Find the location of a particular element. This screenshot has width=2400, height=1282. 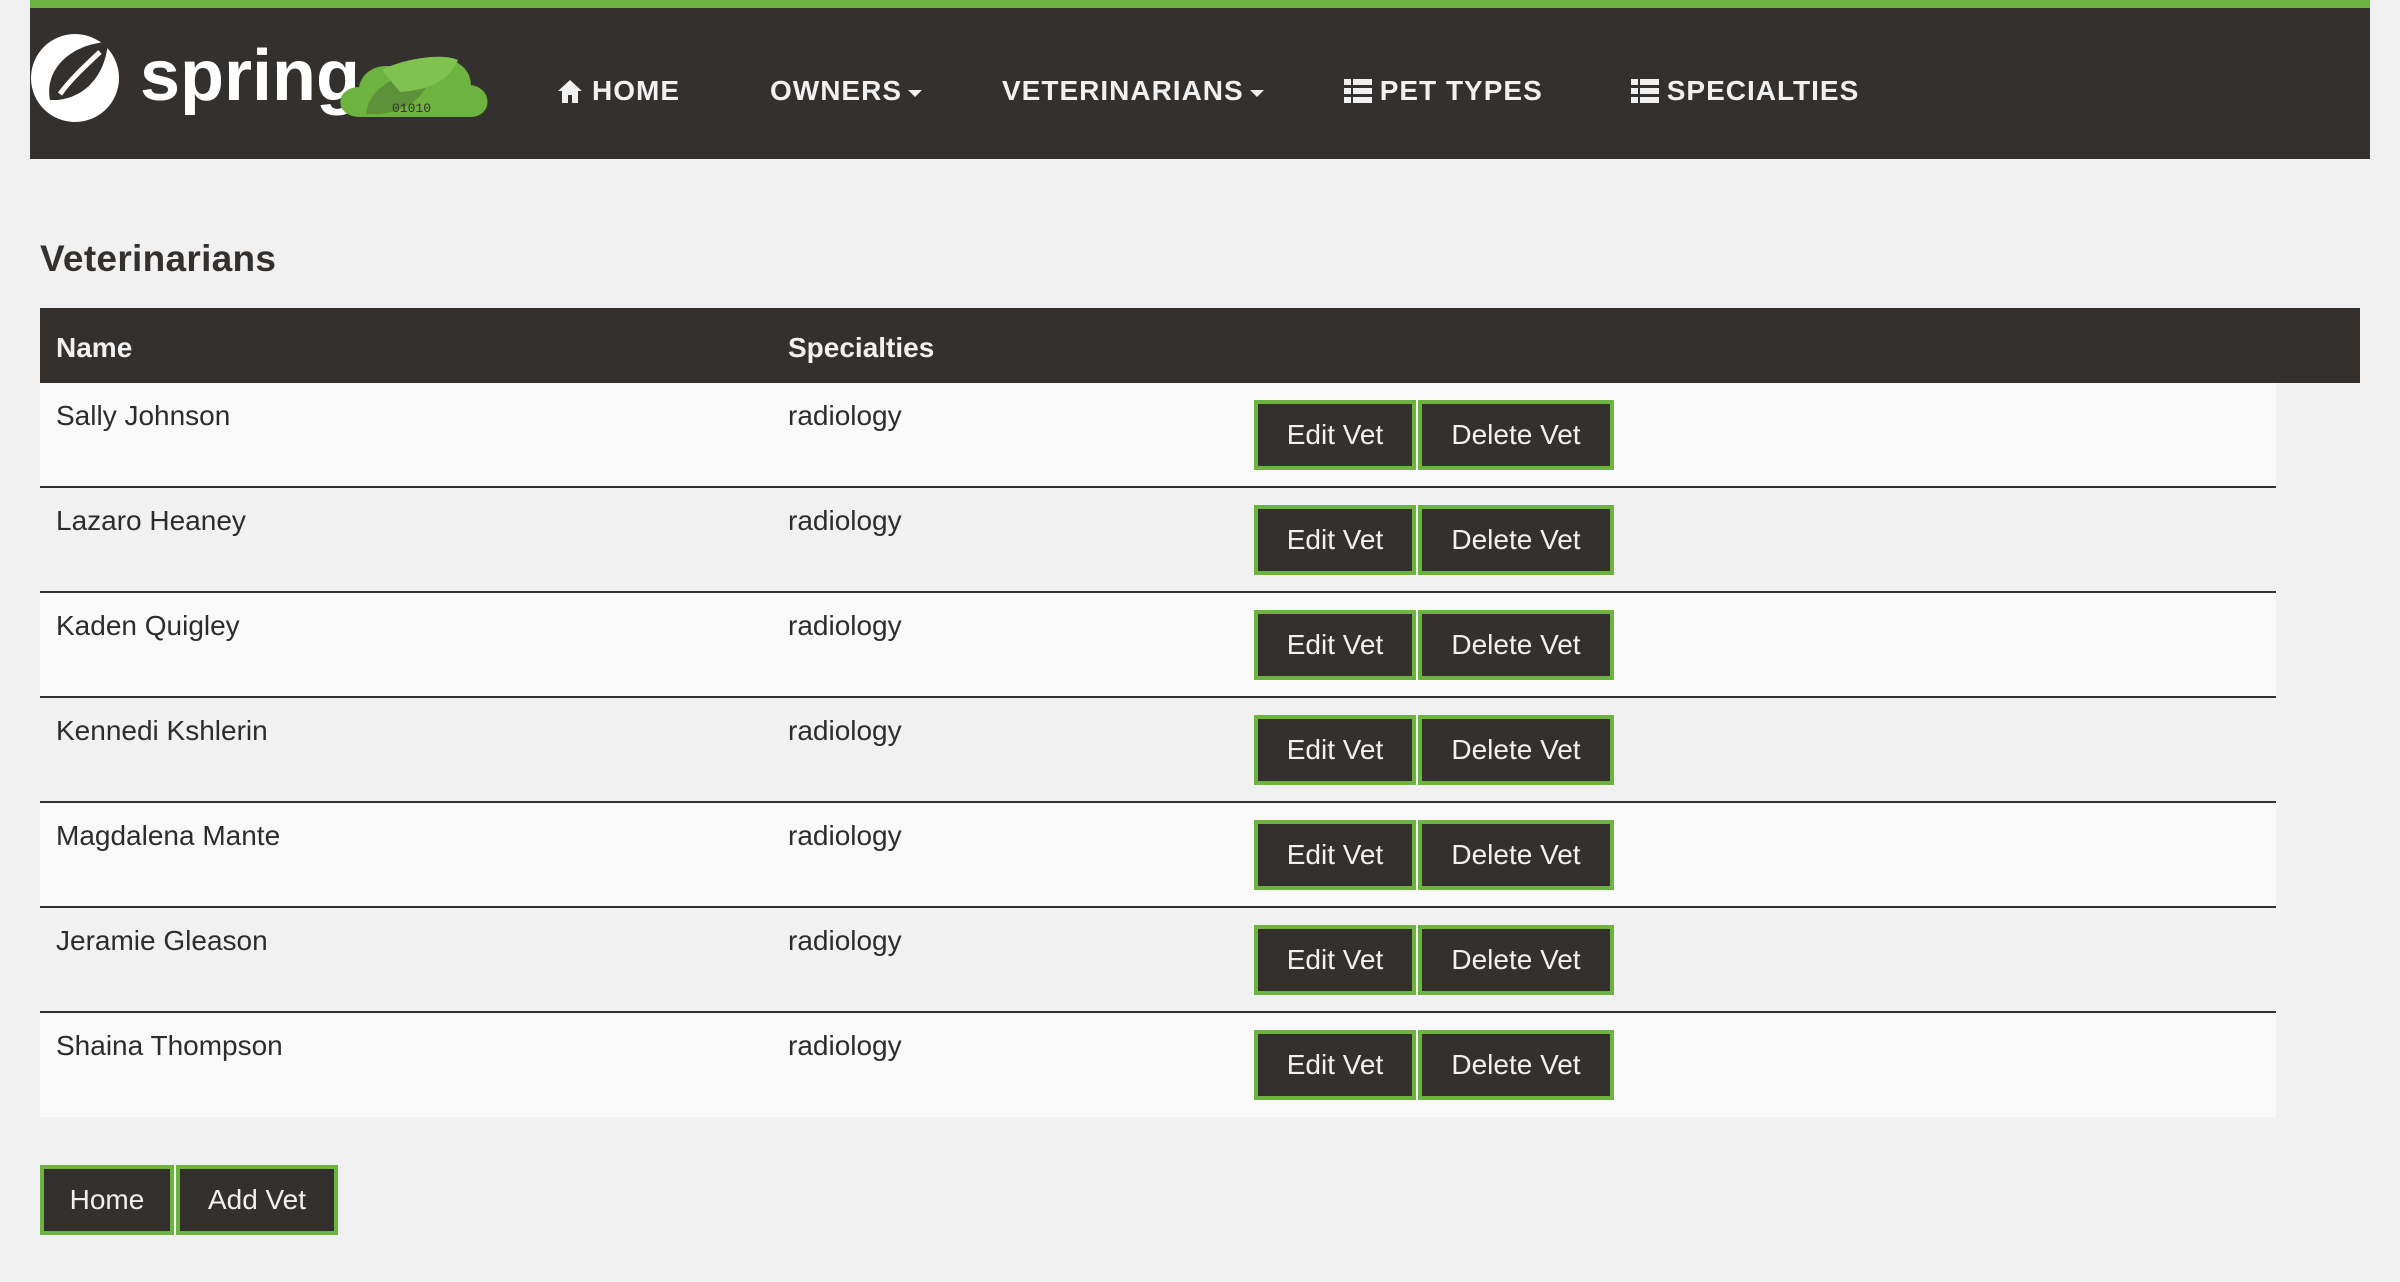

vet-name: Lazaro Heaney is located at coordinates (151, 520).